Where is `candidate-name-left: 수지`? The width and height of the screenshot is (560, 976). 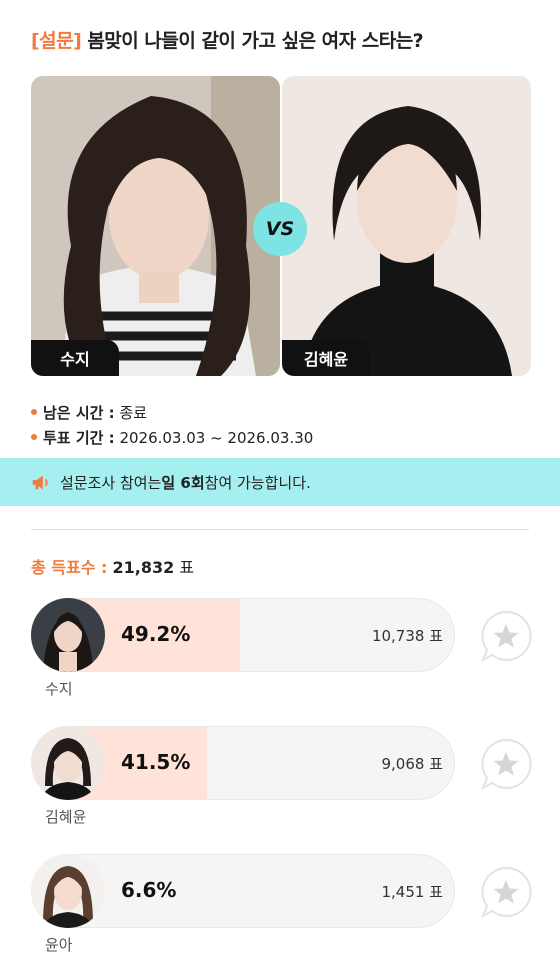 candidate-name-left: 수지 is located at coordinates (75, 358).